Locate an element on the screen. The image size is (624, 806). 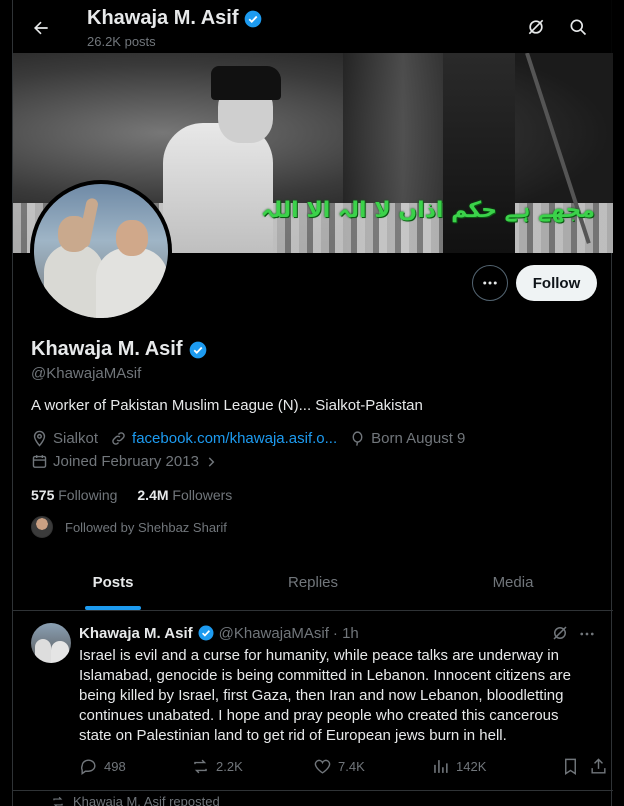
post-avatar-figure-right is located at coordinates (60, 652).